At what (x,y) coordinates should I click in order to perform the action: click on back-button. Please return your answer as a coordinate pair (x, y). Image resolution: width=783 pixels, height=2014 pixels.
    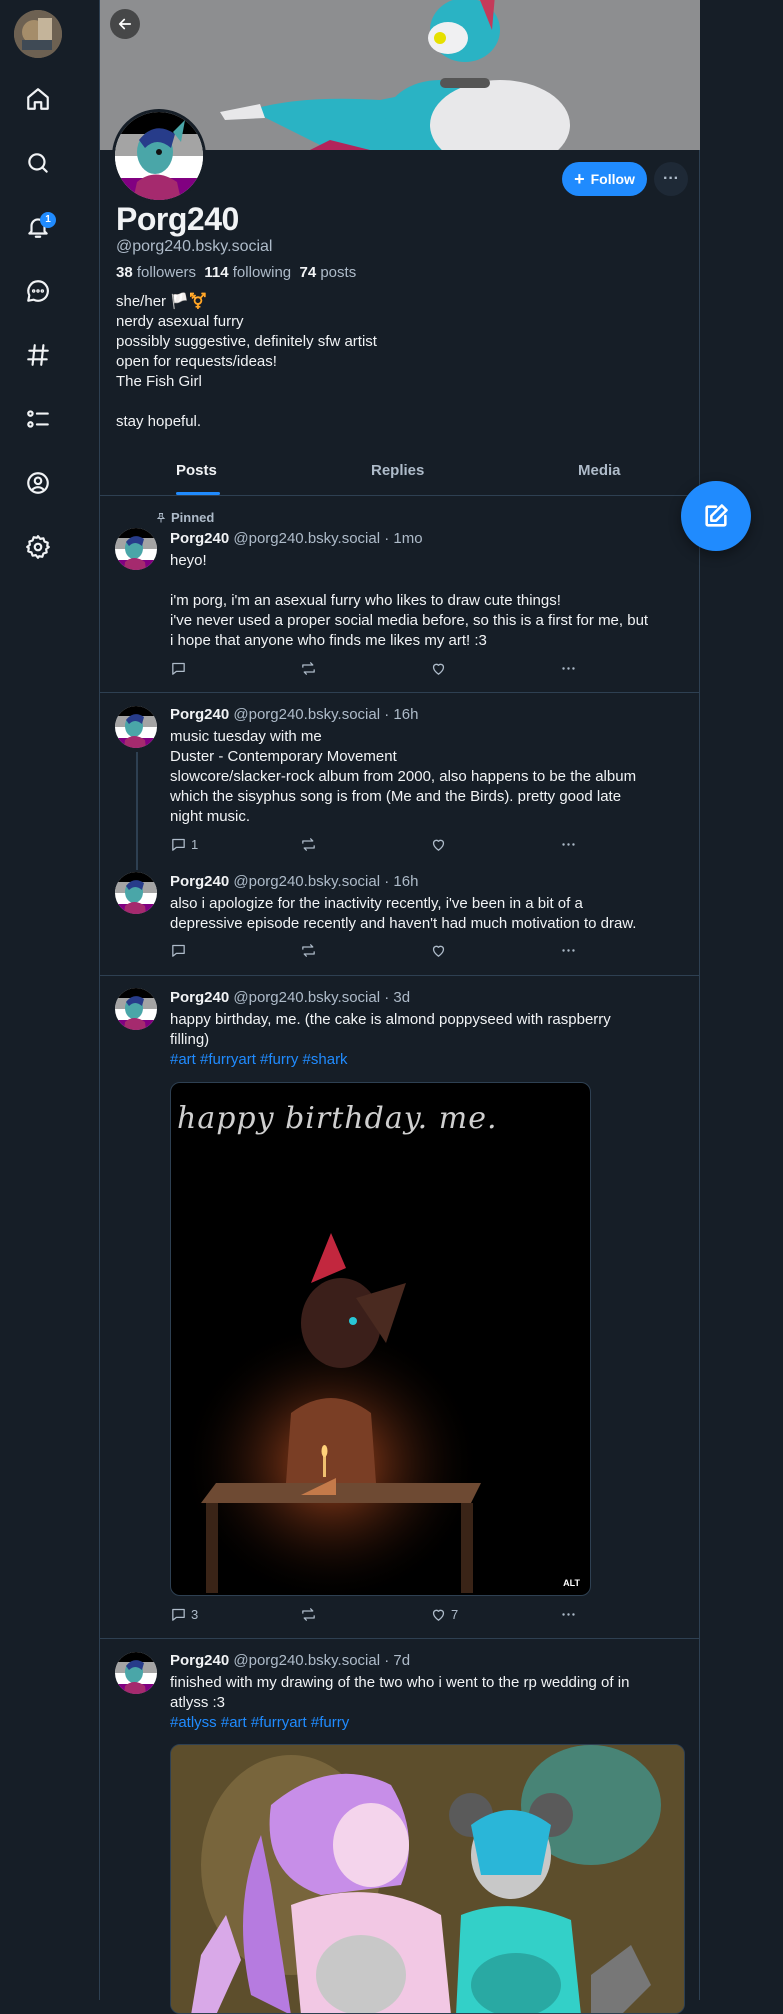
    Looking at the image, I should click on (125, 24).